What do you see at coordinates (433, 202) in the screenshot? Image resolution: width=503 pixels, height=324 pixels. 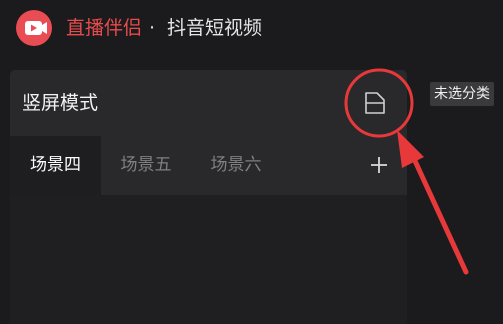 I see `annotation-arrow-icon` at bounding box center [433, 202].